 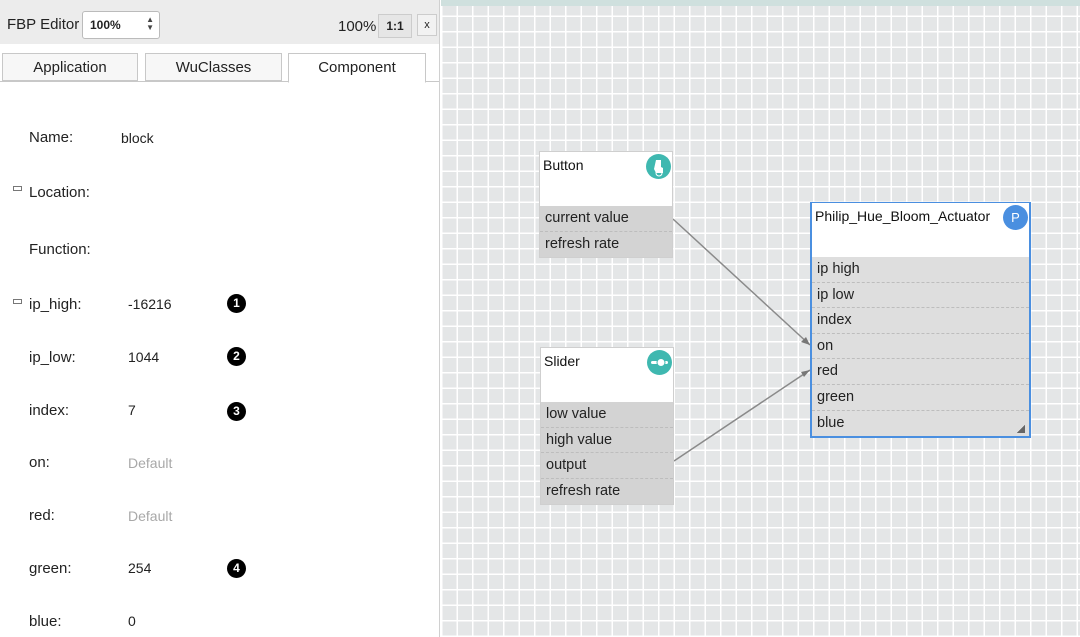 I want to click on resize-handle-icon, so click(x=1021, y=429).